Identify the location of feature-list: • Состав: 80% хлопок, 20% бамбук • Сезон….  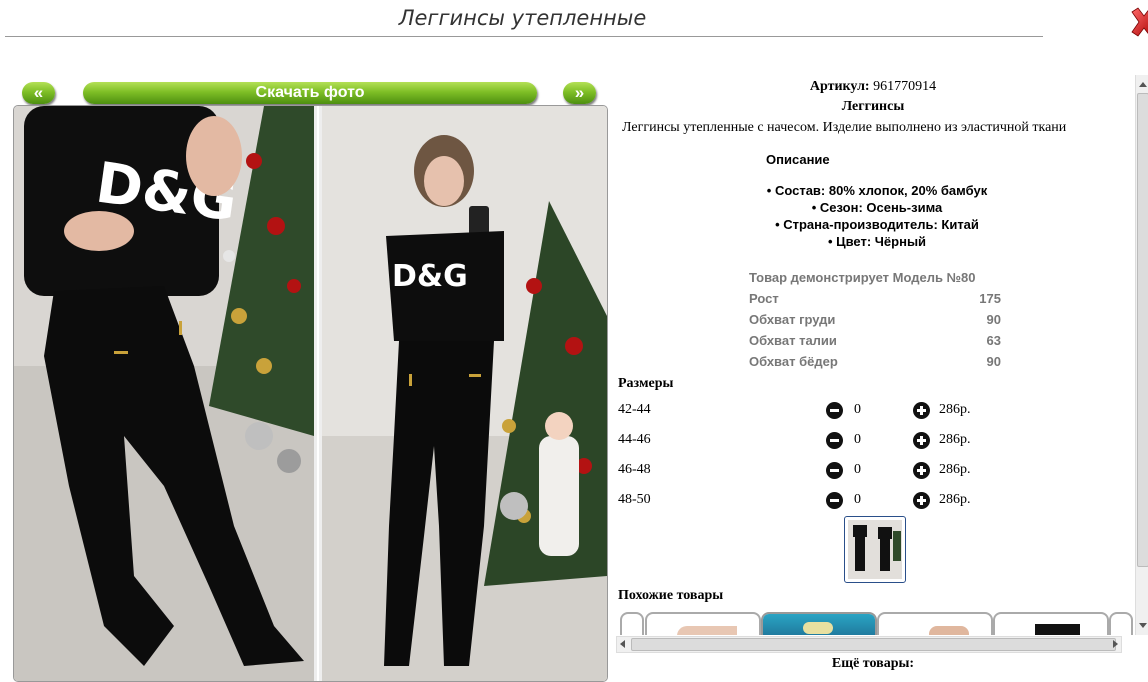
(877, 216).